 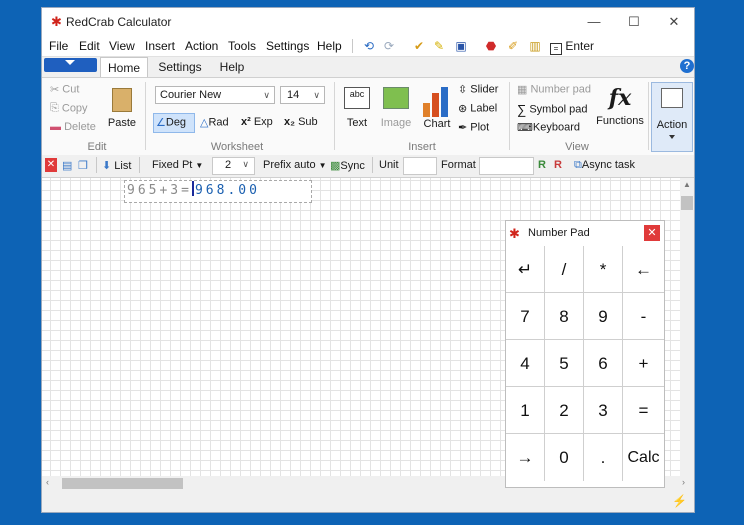 I want to click on menu-file: File, so click(x=58, y=46).